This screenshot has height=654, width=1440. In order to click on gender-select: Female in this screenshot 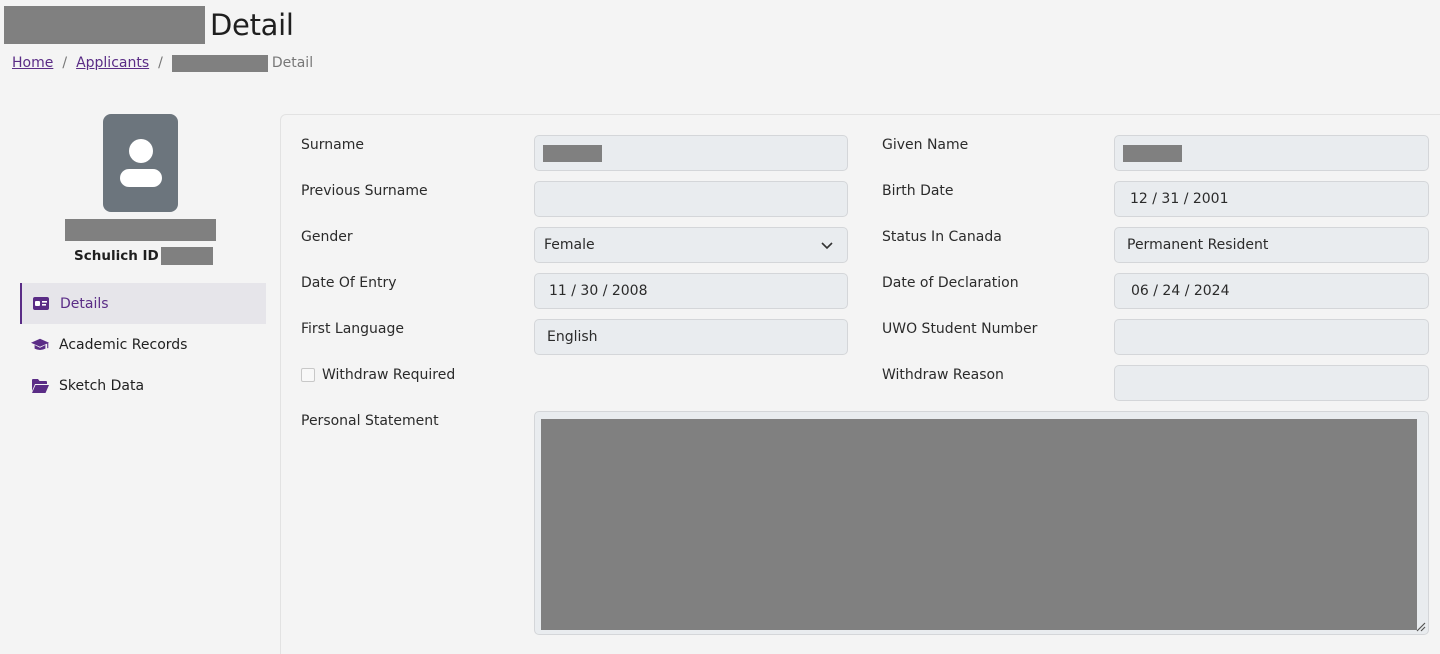, I will do `click(691, 245)`.